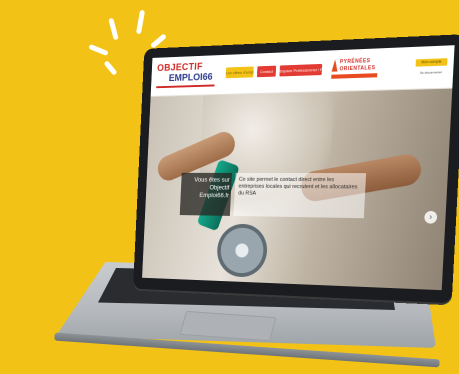 The image size is (459, 374). What do you see at coordinates (335, 65) in the screenshot?
I see `mountain-icon` at bounding box center [335, 65].